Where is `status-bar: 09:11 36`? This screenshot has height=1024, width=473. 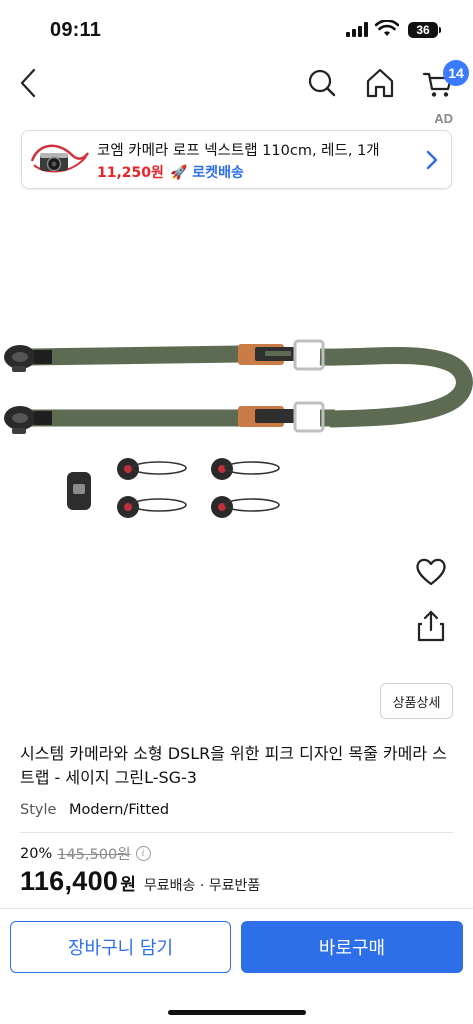 status-bar: 09:11 36 is located at coordinates (236, 29).